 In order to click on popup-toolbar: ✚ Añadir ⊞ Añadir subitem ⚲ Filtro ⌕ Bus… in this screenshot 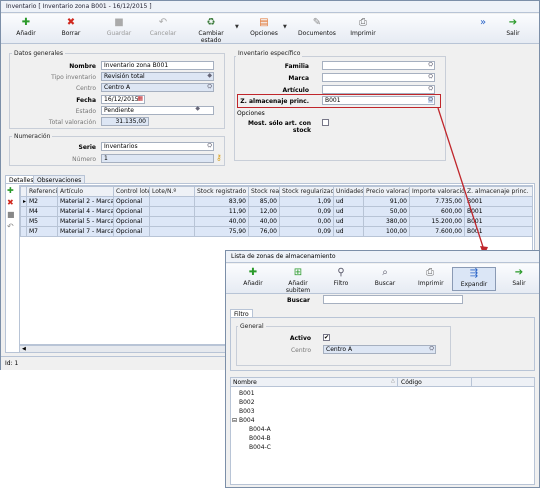, I will do `click(382, 279)`.